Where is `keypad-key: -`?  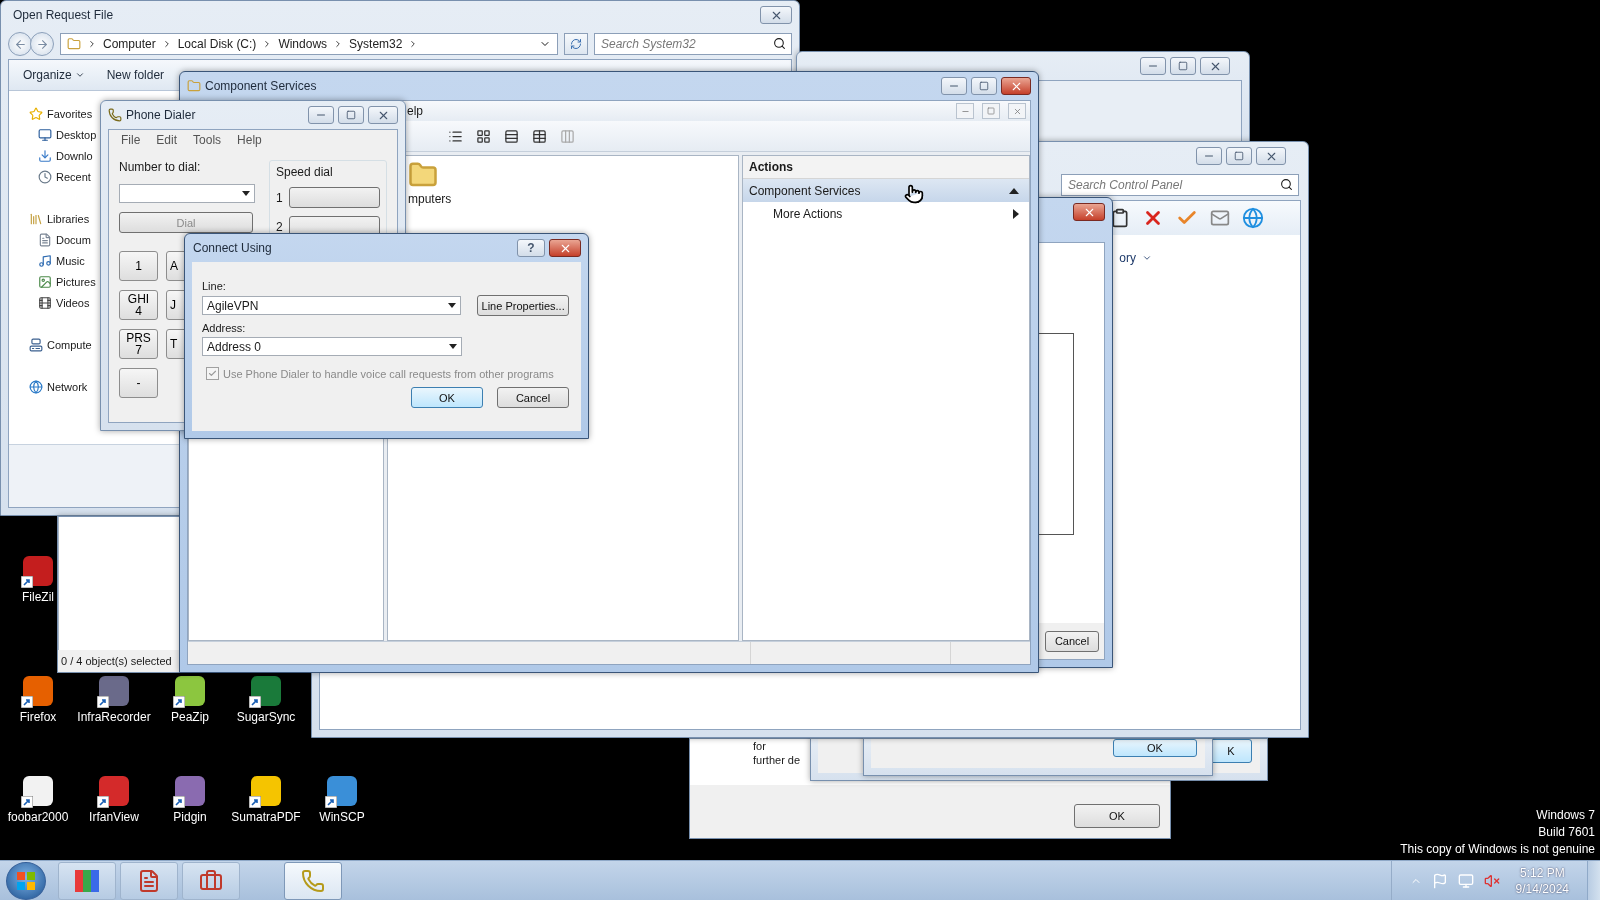 keypad-key: - is located at coordinates (138, 383).